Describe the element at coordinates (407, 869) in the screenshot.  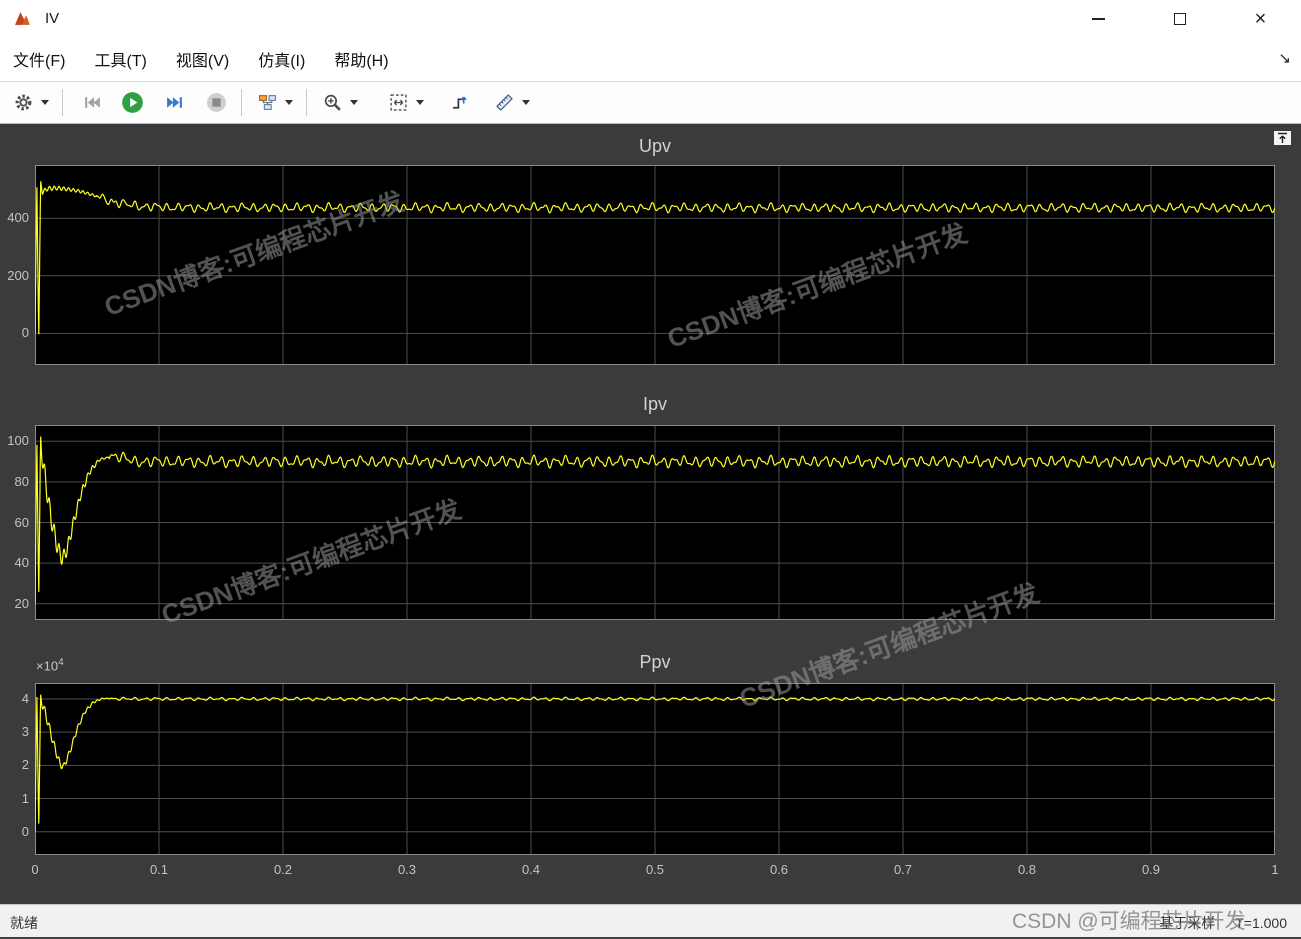
I see `tick-label: 0.3` at that location.